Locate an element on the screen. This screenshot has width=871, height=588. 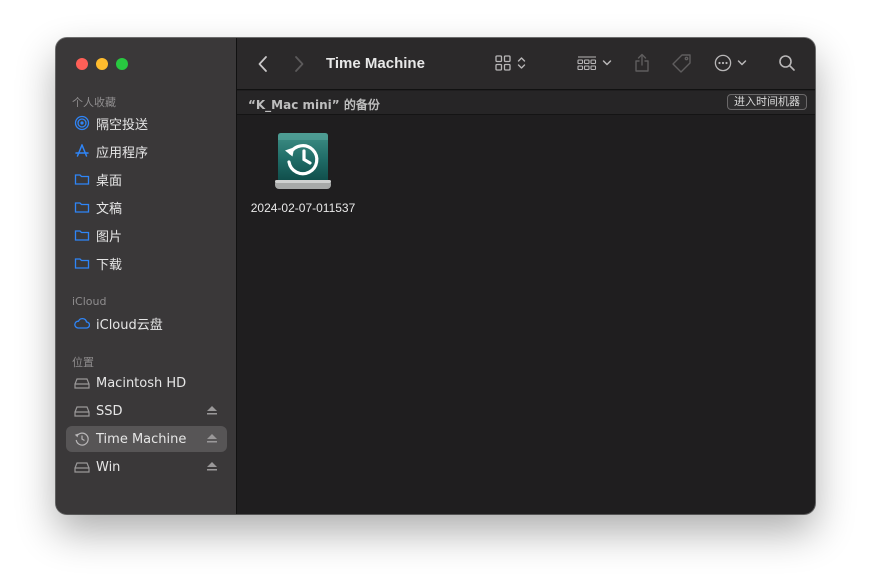
tag-button is located at coordinates (682, 63).